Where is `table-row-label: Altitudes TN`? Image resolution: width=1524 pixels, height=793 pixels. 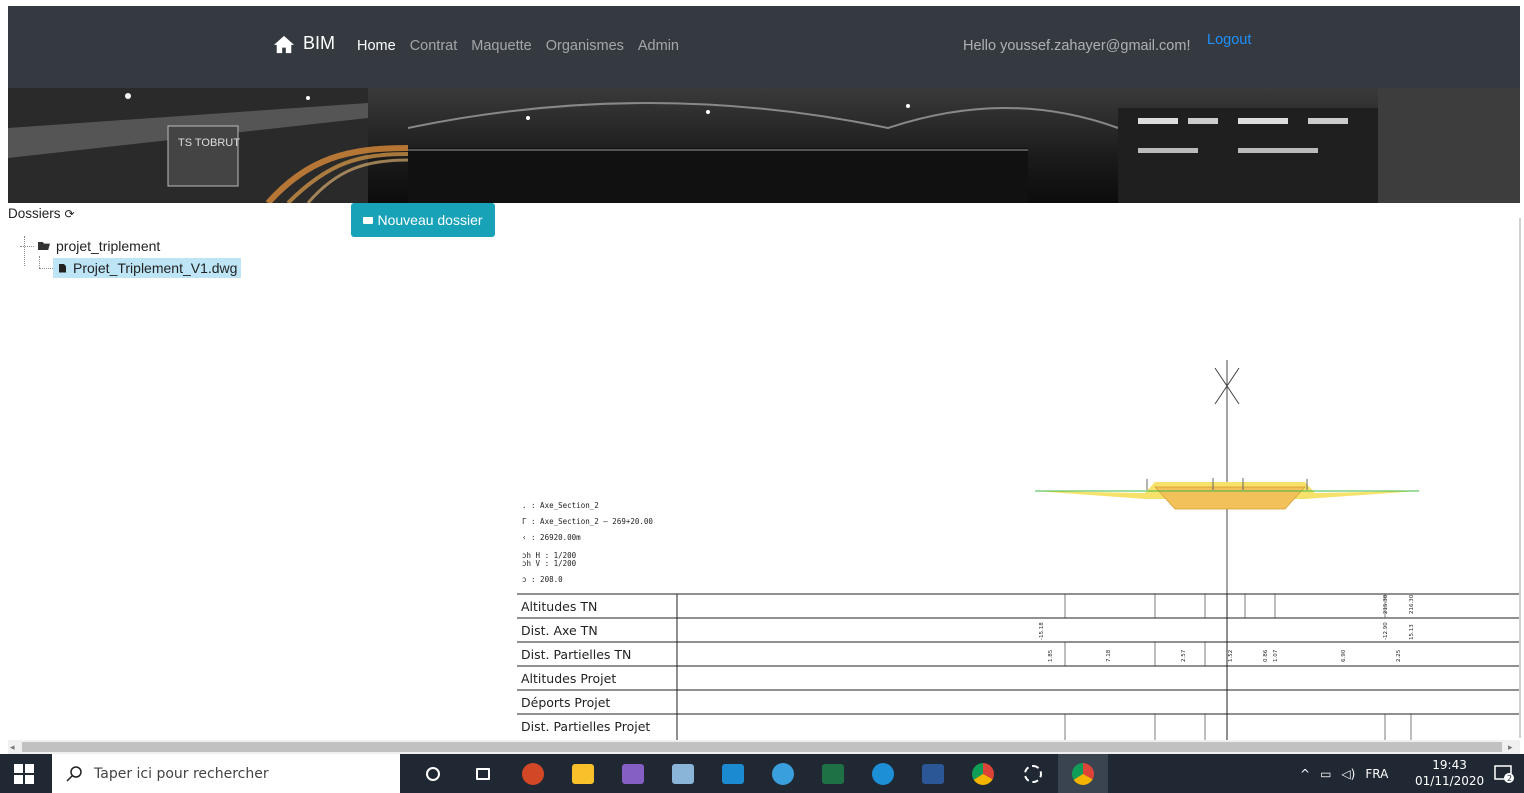 table-row-label: Altitudes TN is located at coordinates (559, 606).